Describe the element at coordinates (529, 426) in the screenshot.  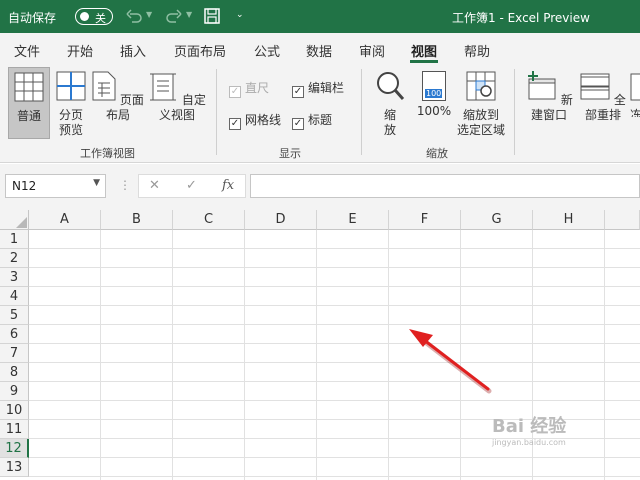
I see `watermark-brand: Bai 经验` at that location.